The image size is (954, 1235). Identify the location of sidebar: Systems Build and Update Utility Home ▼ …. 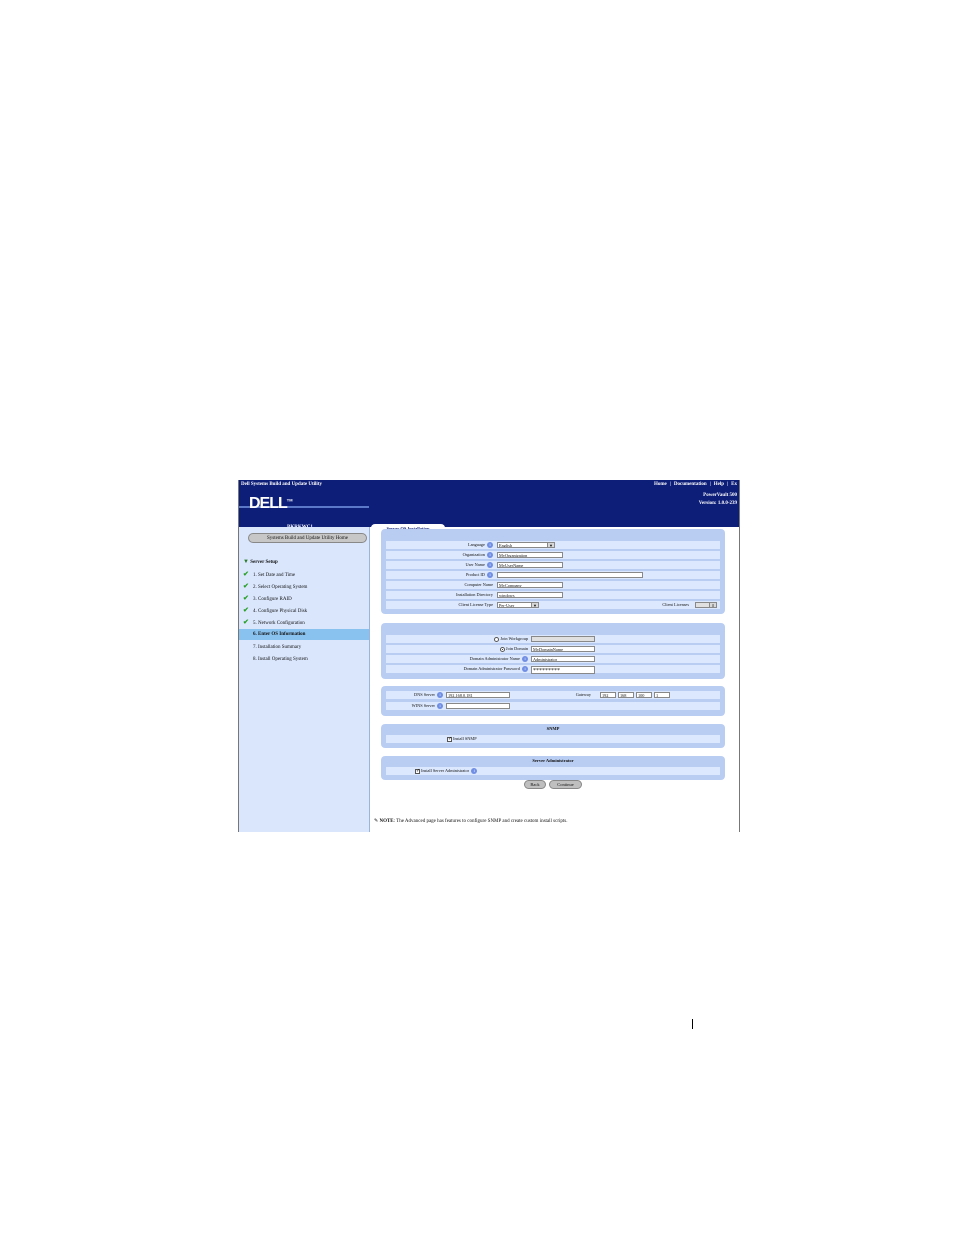
(304, 679).